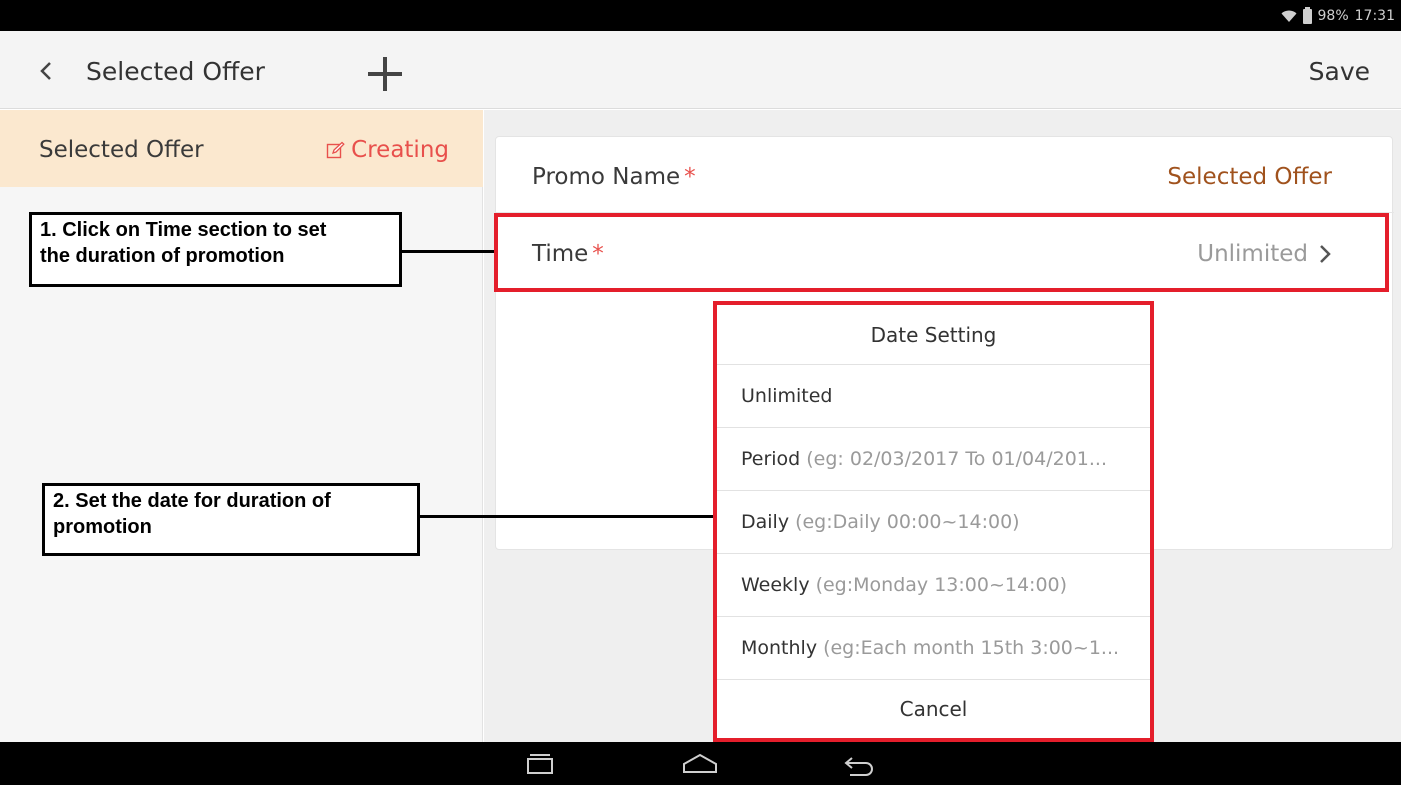  What do you see at coordinates (1374, 16) in the screenshot?
I see `clock: 17:31` at bounding box center [1374, 16].